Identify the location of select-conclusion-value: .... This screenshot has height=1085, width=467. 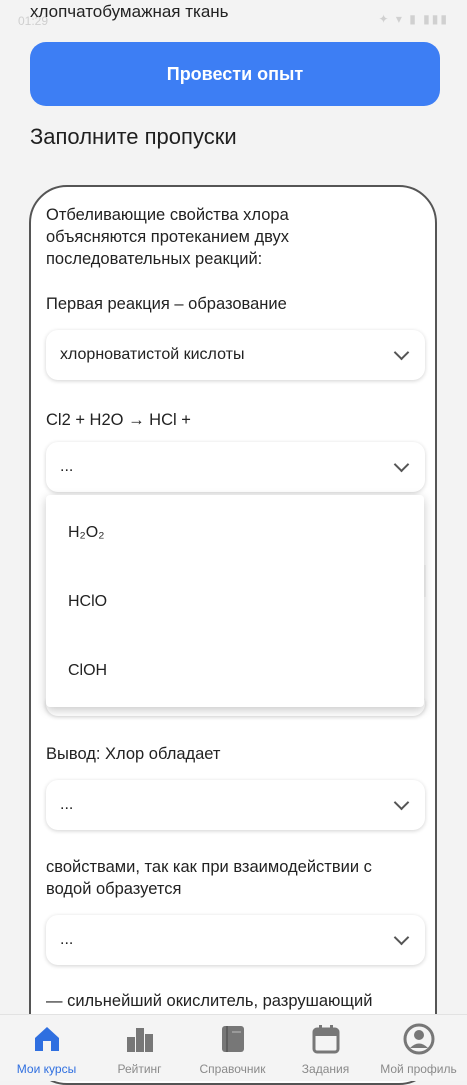
(67, 804).